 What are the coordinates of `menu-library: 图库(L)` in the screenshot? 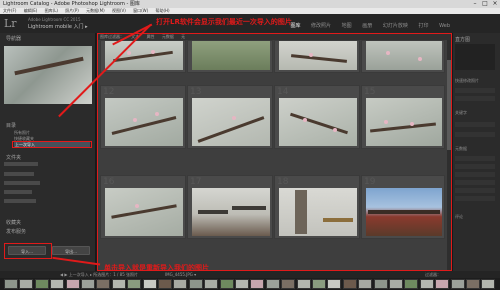 It's located at (51, 10).